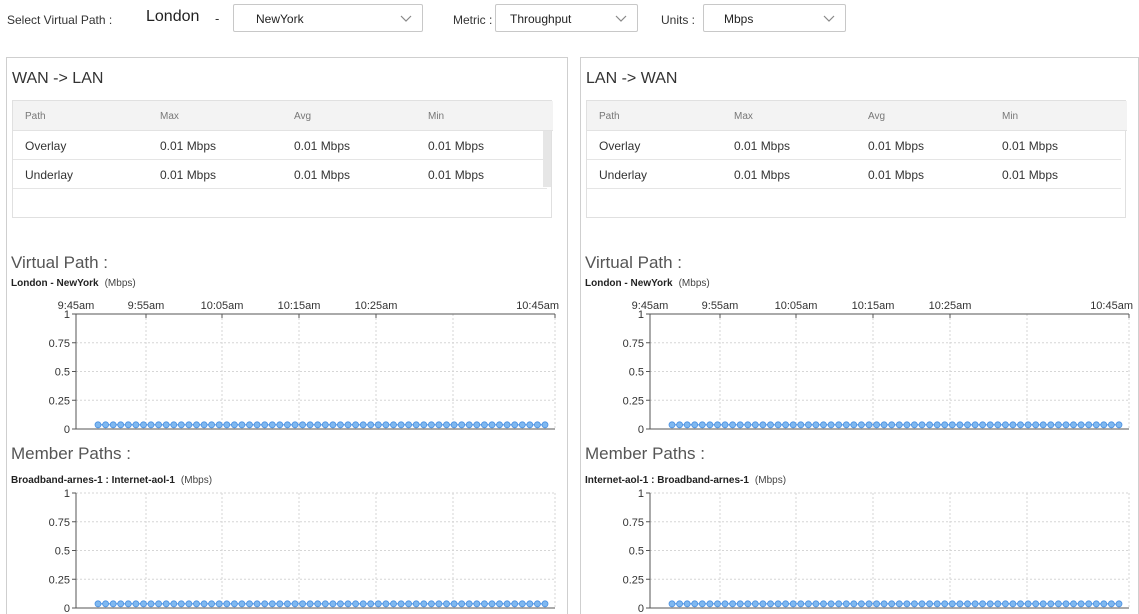  Describe the element at coordinates (1010, 116) in the screenshot. I see `col-min: Min` at that location.